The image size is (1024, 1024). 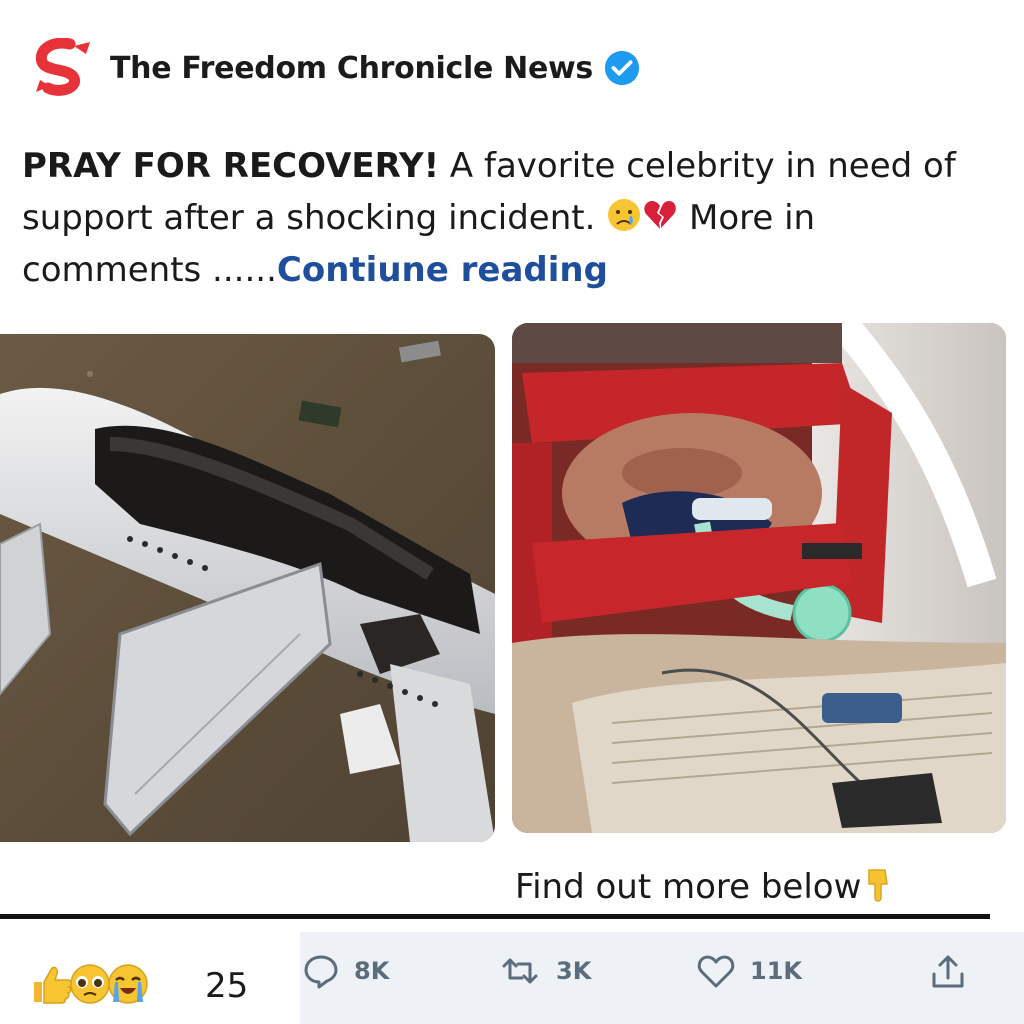 I want to click on reactions, so click(x=90, y=984).